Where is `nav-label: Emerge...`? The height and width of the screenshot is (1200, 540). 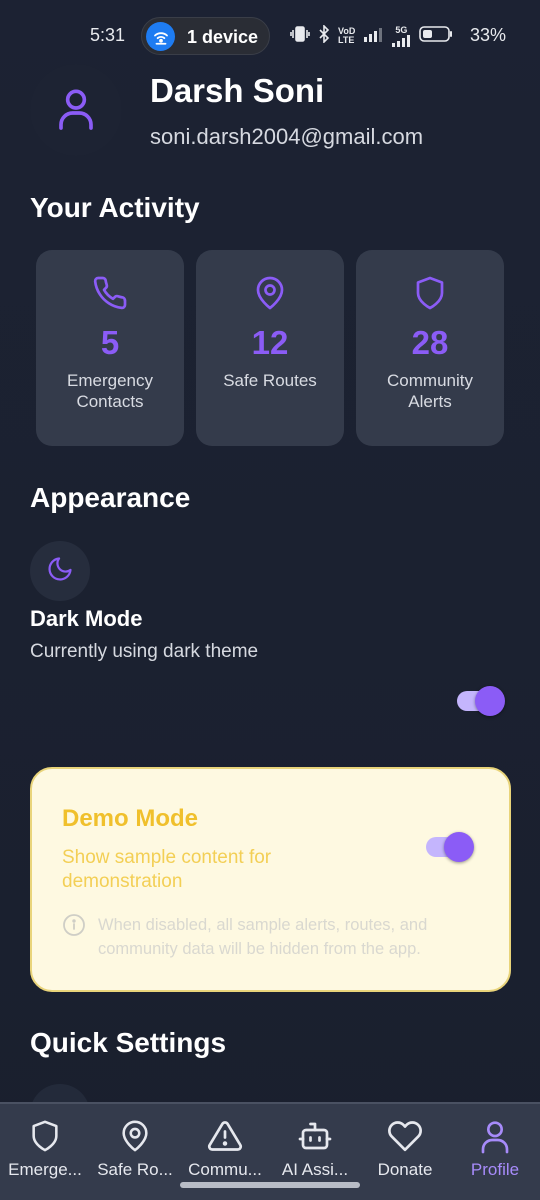
nav-label: Emerge... is located at coordinates (45, 1169).